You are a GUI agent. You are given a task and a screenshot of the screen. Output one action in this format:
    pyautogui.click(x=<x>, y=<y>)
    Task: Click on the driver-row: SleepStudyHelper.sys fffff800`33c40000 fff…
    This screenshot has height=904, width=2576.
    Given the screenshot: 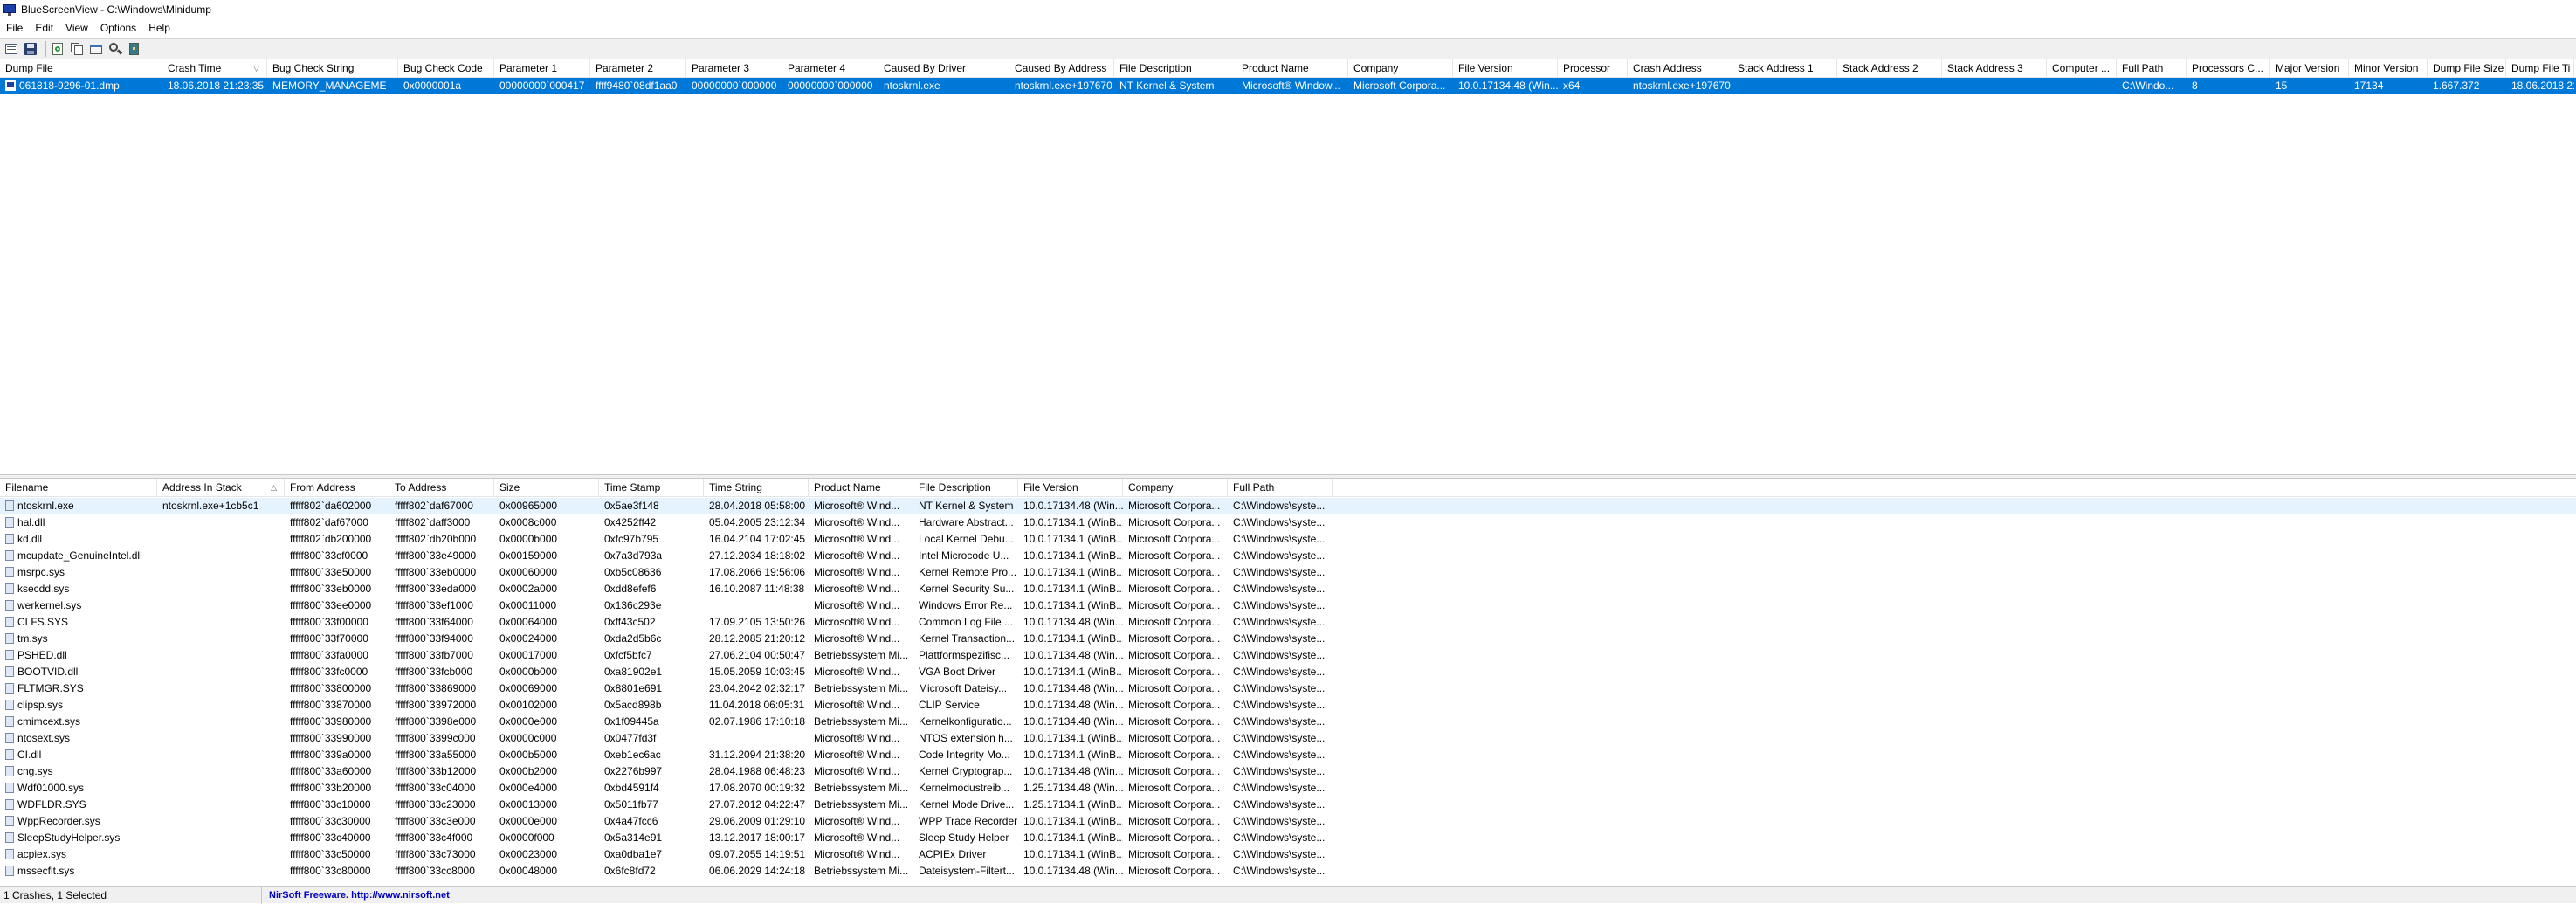 What is the action you would take?
    pyautogui.click(x=1288, y=838)
    